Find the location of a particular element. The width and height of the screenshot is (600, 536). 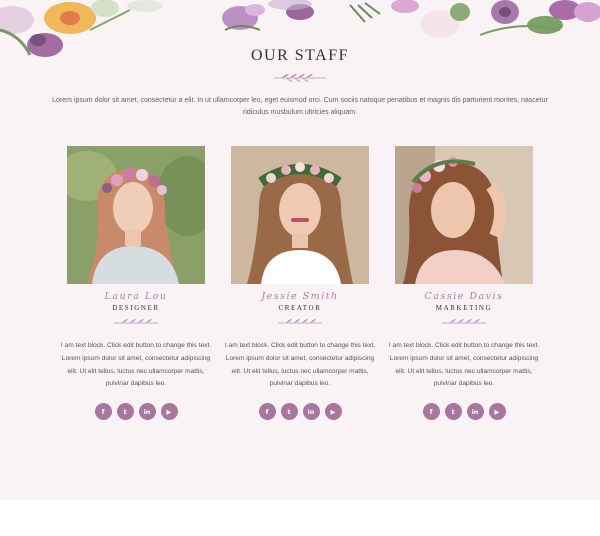

staff-role: CREATOR is located at coordinates (300, 308).